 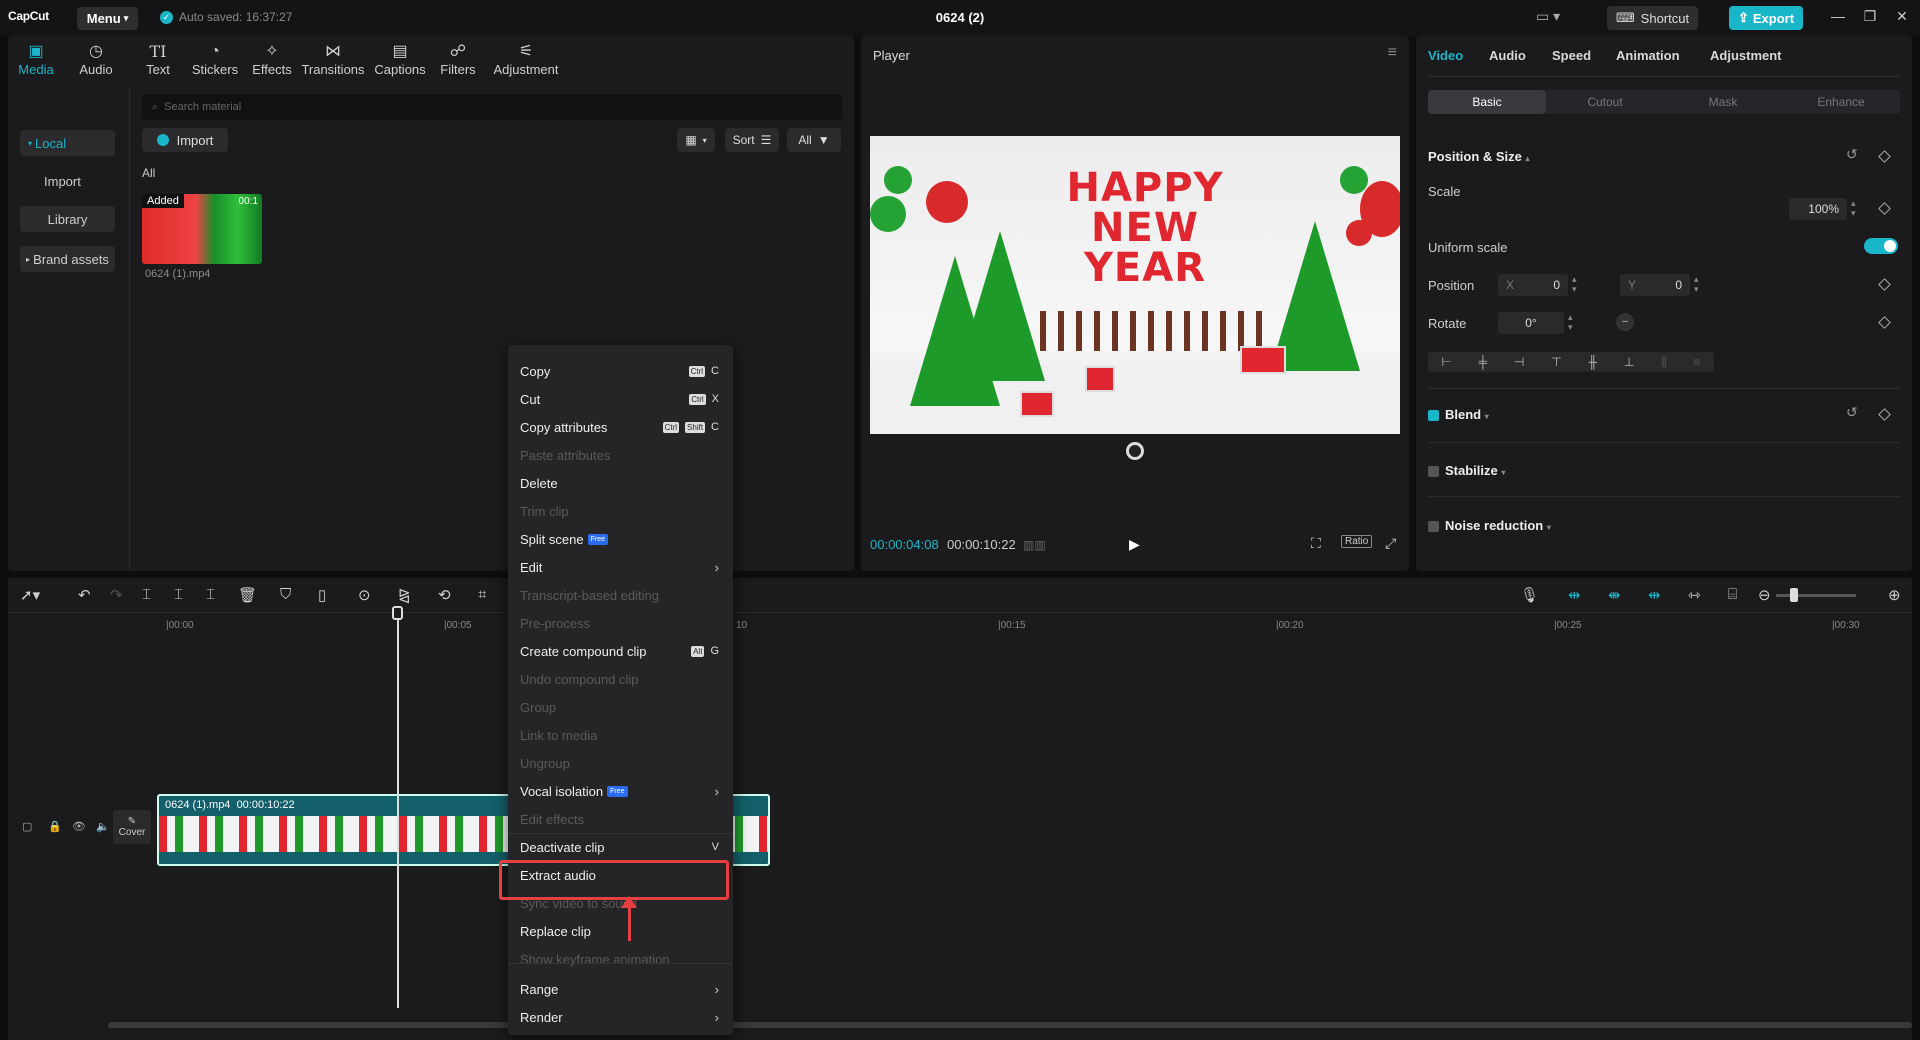 I want to click on tab-audio-props: Audio, so click(x=1507, y=55).